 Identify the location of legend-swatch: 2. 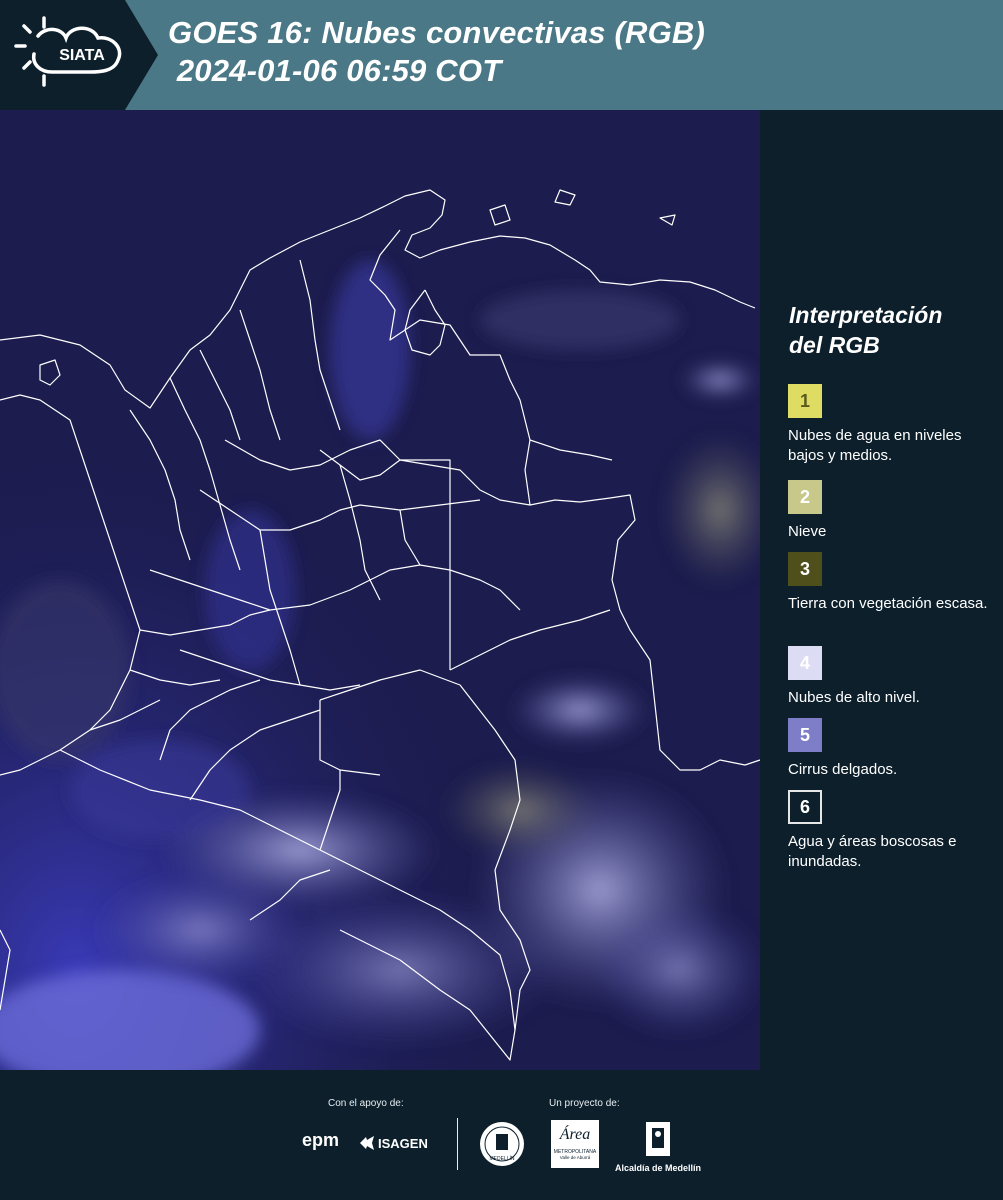
(805, 497).